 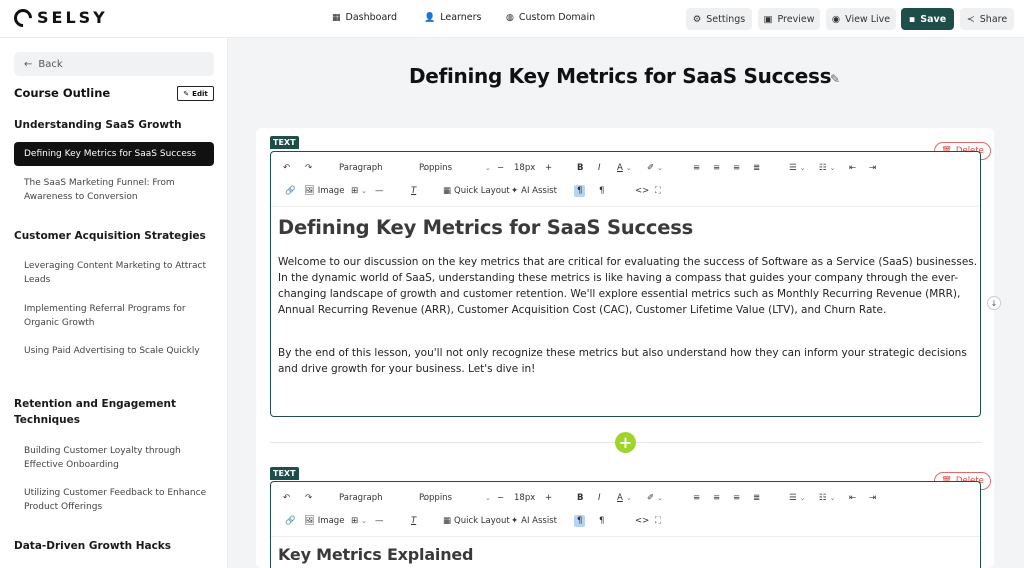 I want to click on lesson-item-active: Defining Key Metrics for SaaS Success, so click(x=114, y=154).